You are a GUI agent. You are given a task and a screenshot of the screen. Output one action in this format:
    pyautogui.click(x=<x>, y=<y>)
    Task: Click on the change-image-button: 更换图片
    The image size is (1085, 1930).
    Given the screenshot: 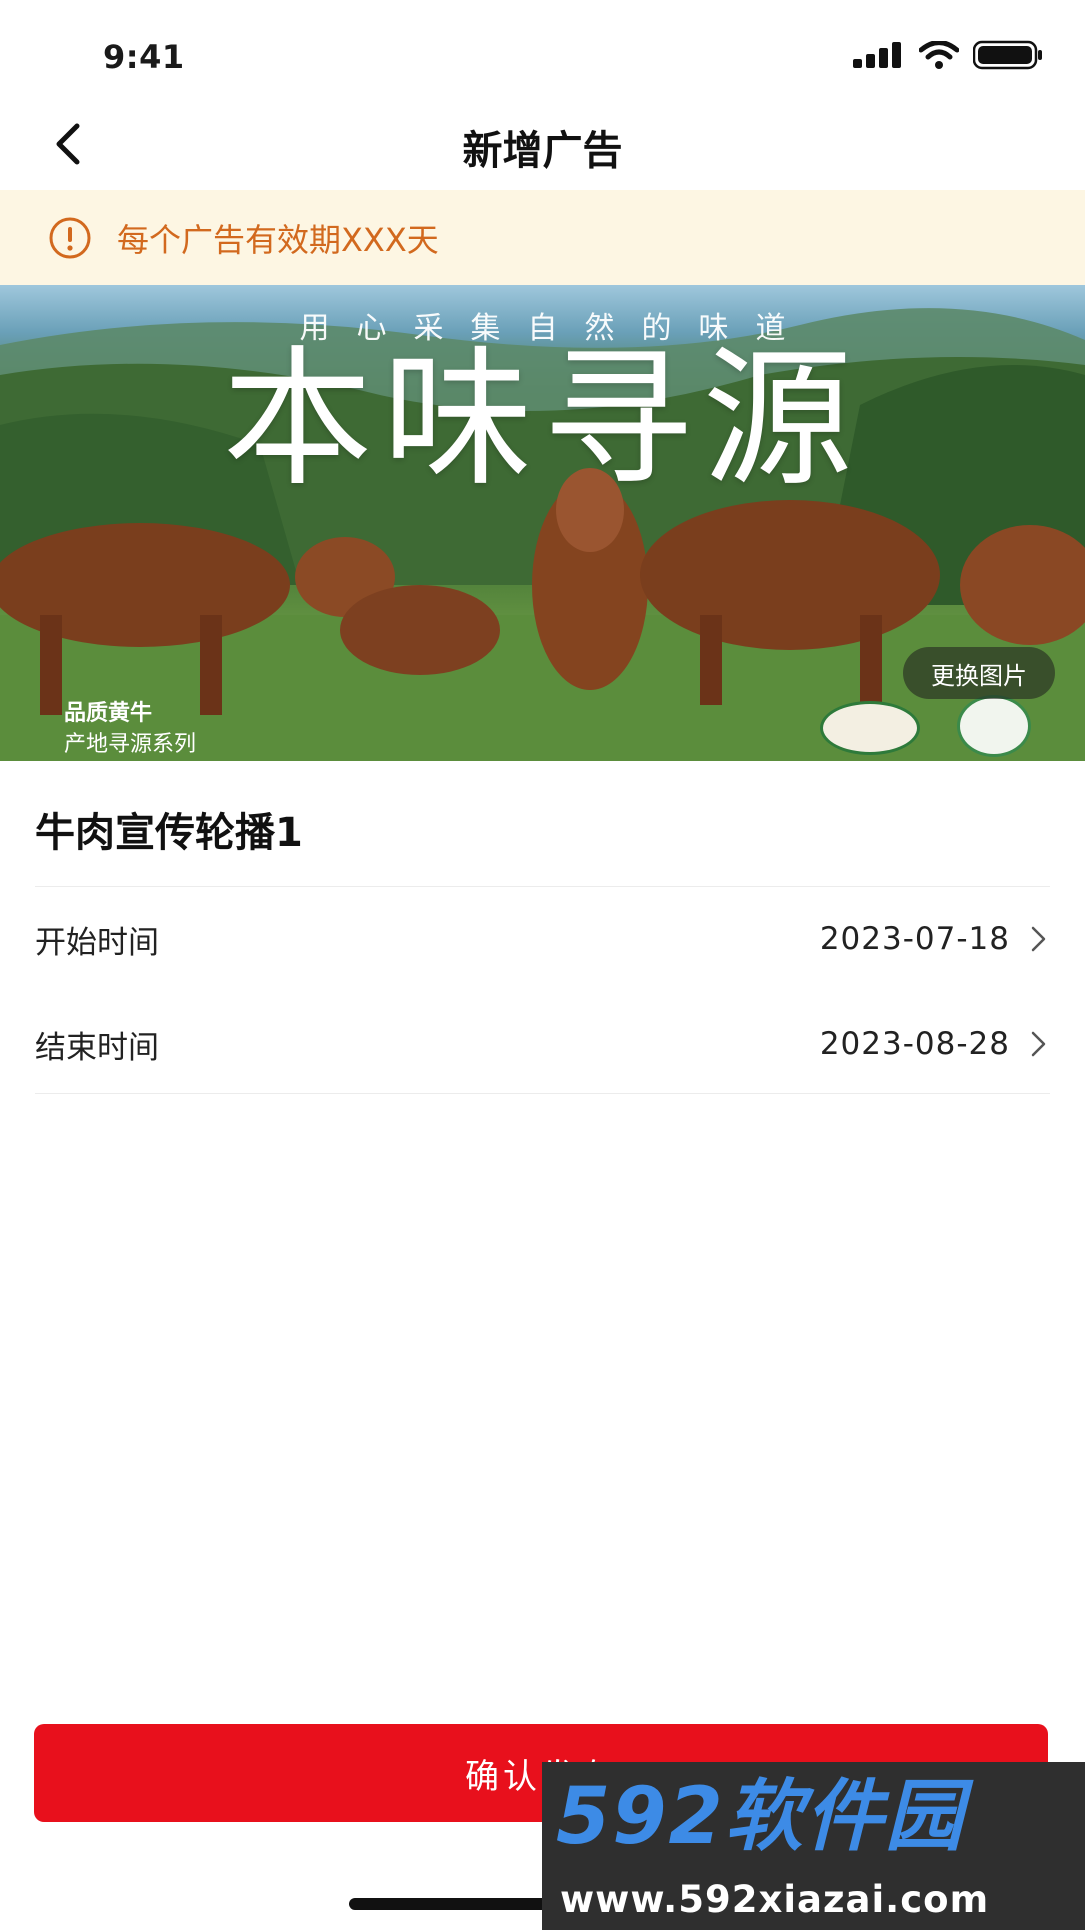 What is the action you would take?
    pyautogui.click(x=979, y=673)
    